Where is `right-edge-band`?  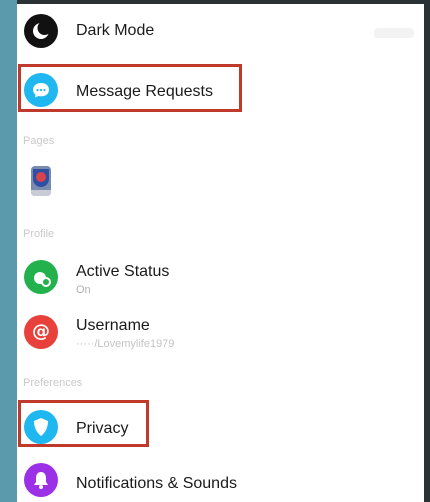
right-edge-band is located at coordinates (427, 251).